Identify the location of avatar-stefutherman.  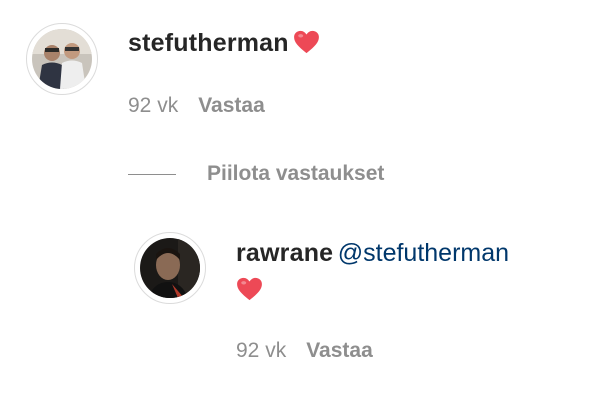
(62, 59).